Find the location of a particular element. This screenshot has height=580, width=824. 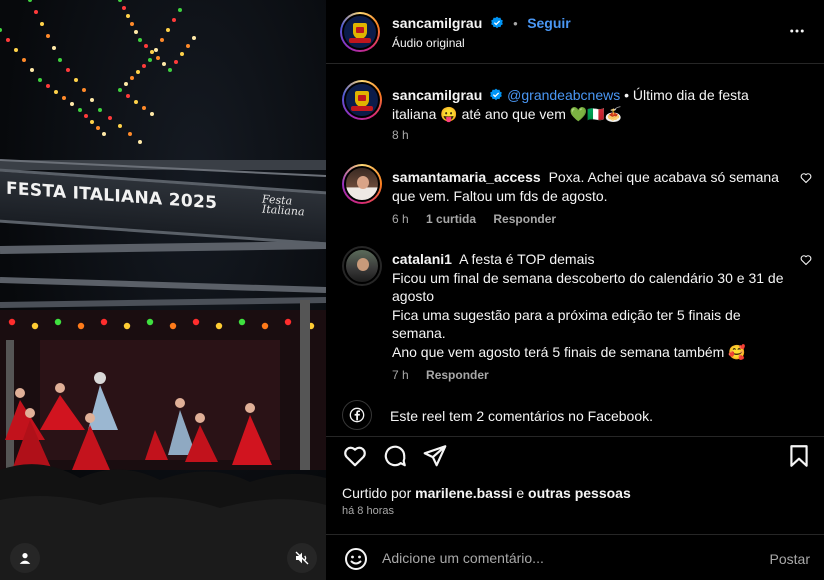

facebook-comments-note: Este reel tem 2 comentários no Facebook. is located at coordinates (577, 415).